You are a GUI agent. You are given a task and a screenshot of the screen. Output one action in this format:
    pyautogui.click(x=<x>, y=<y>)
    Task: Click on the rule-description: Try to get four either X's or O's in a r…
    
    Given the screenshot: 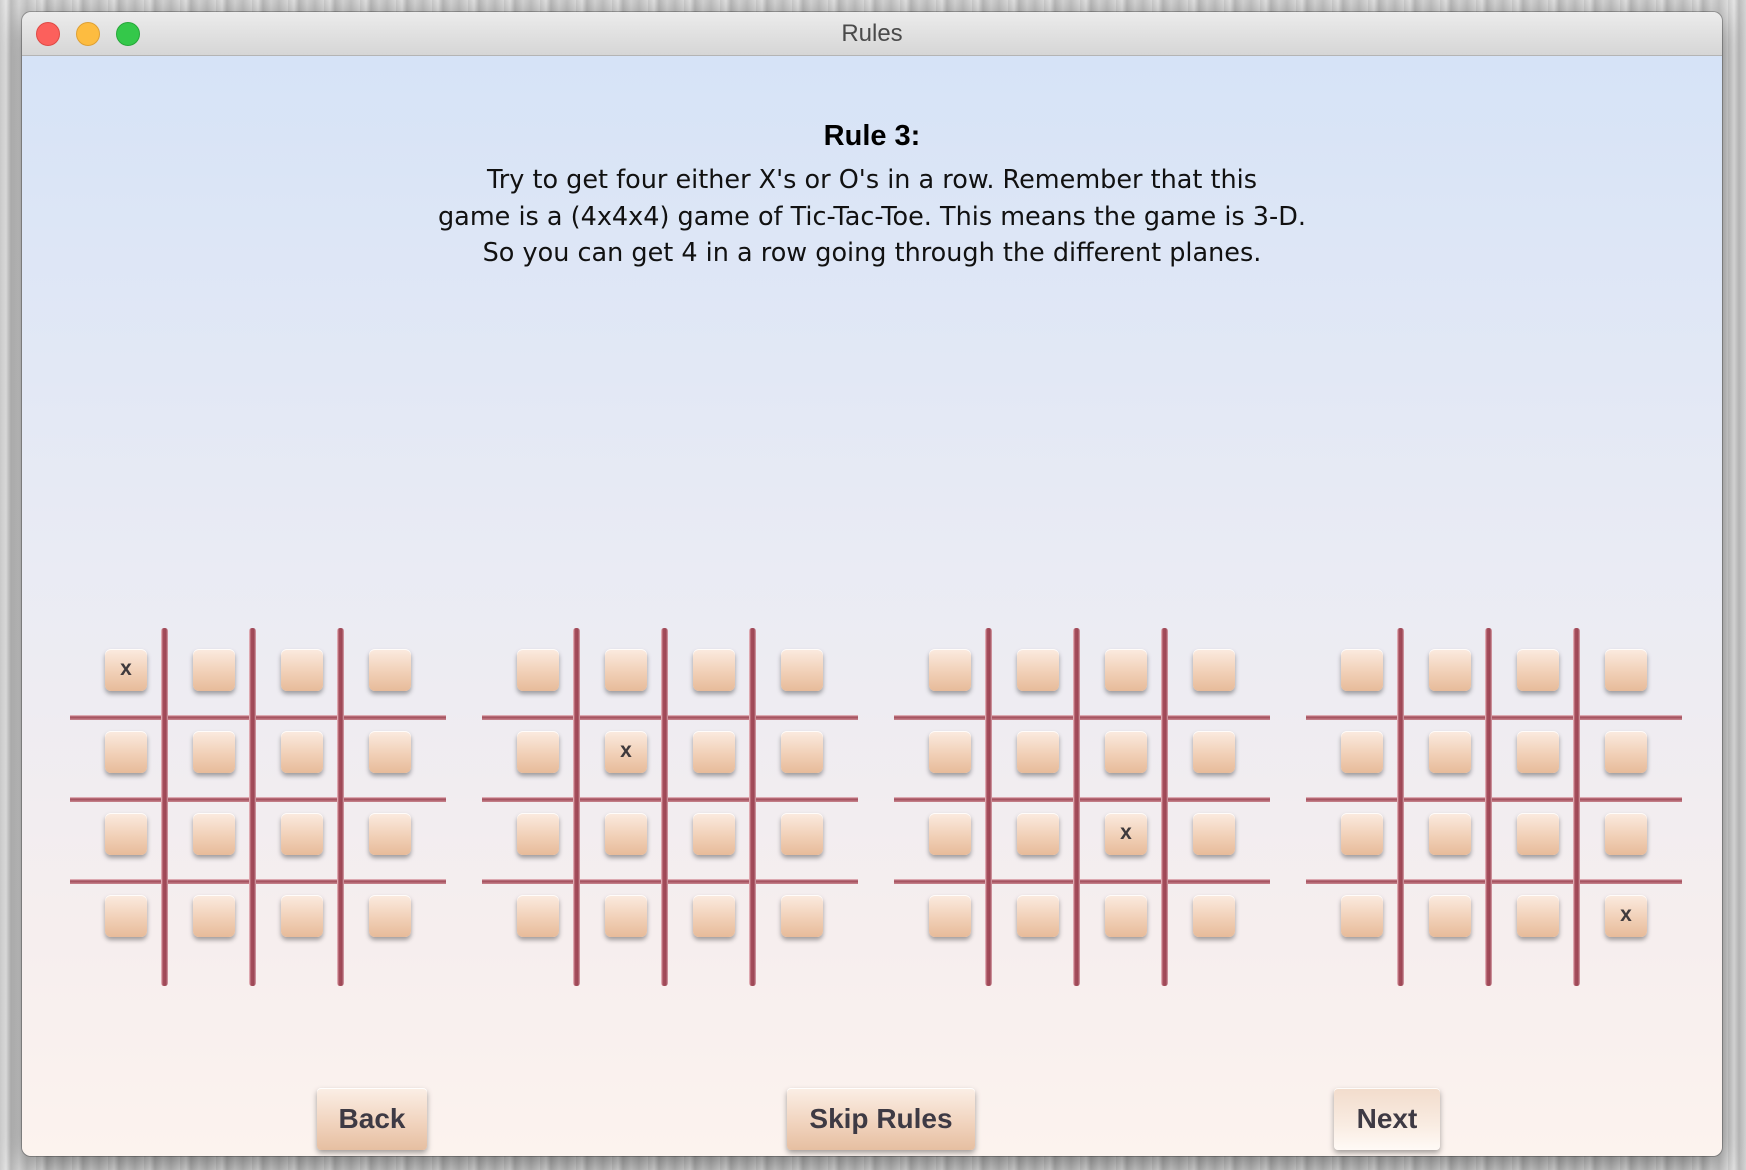 What is the action you would take?
    pyautogui.click(x=872, y=217)
    